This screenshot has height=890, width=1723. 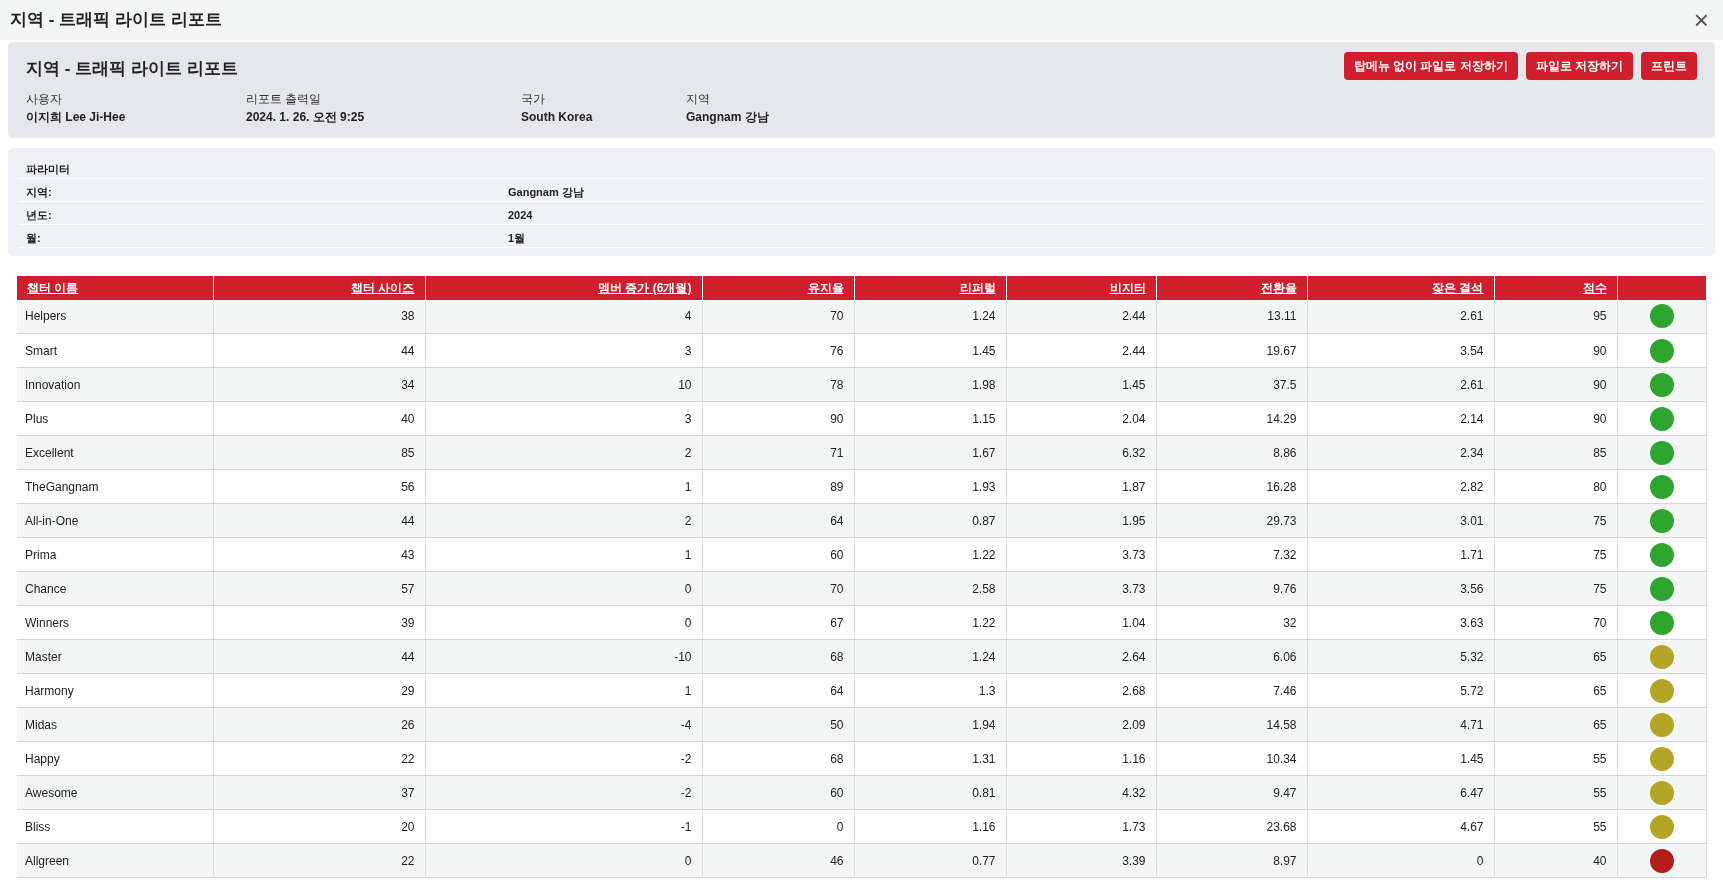 What do you see at coordinates (1231, 622) in the screenshot?
I see `table-cell: 32` at bounding box center [1231, 622].